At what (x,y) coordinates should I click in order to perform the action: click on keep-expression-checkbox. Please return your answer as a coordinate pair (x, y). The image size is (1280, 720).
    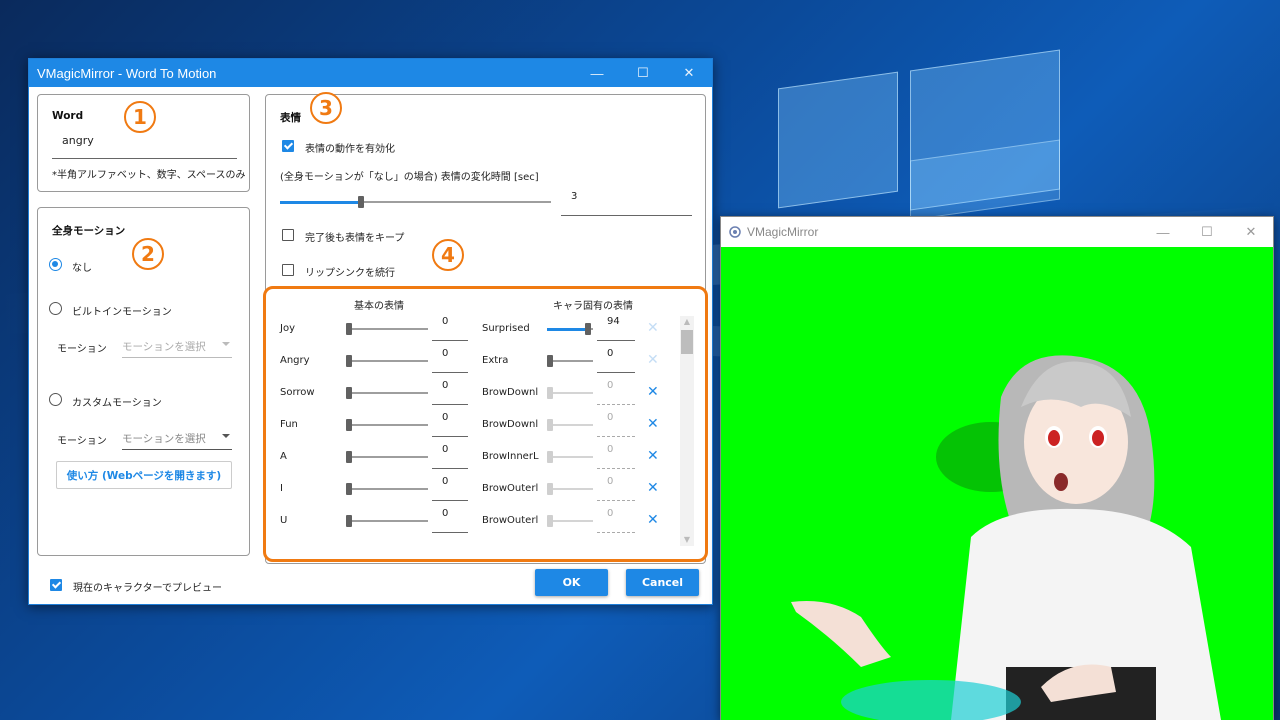
    Looking at the image, I should click on (288, 235).